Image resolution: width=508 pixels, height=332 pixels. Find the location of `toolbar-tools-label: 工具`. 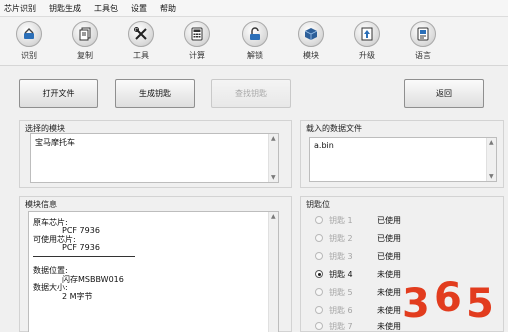

toolbar-tools-label: 工具 is located at coordinates (141, 55).